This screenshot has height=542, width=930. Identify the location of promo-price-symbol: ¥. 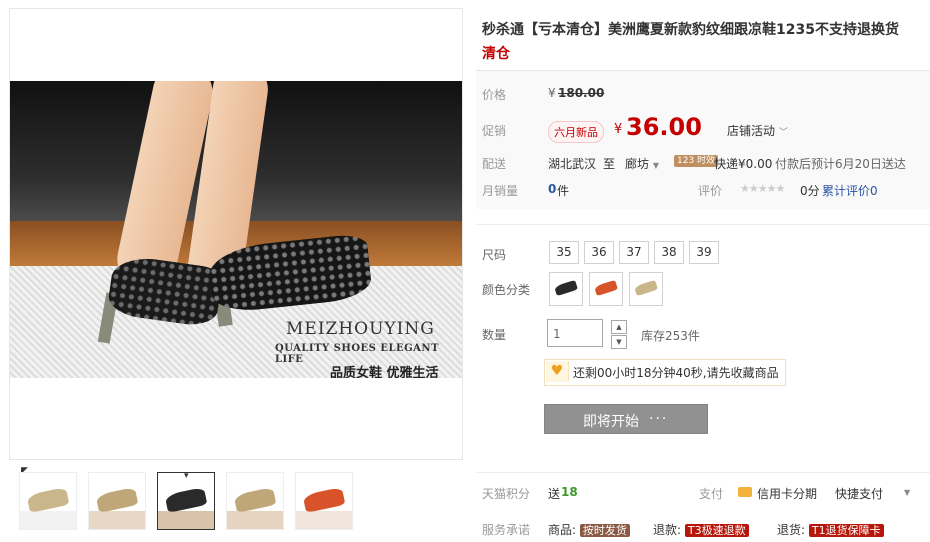
(618, 129).